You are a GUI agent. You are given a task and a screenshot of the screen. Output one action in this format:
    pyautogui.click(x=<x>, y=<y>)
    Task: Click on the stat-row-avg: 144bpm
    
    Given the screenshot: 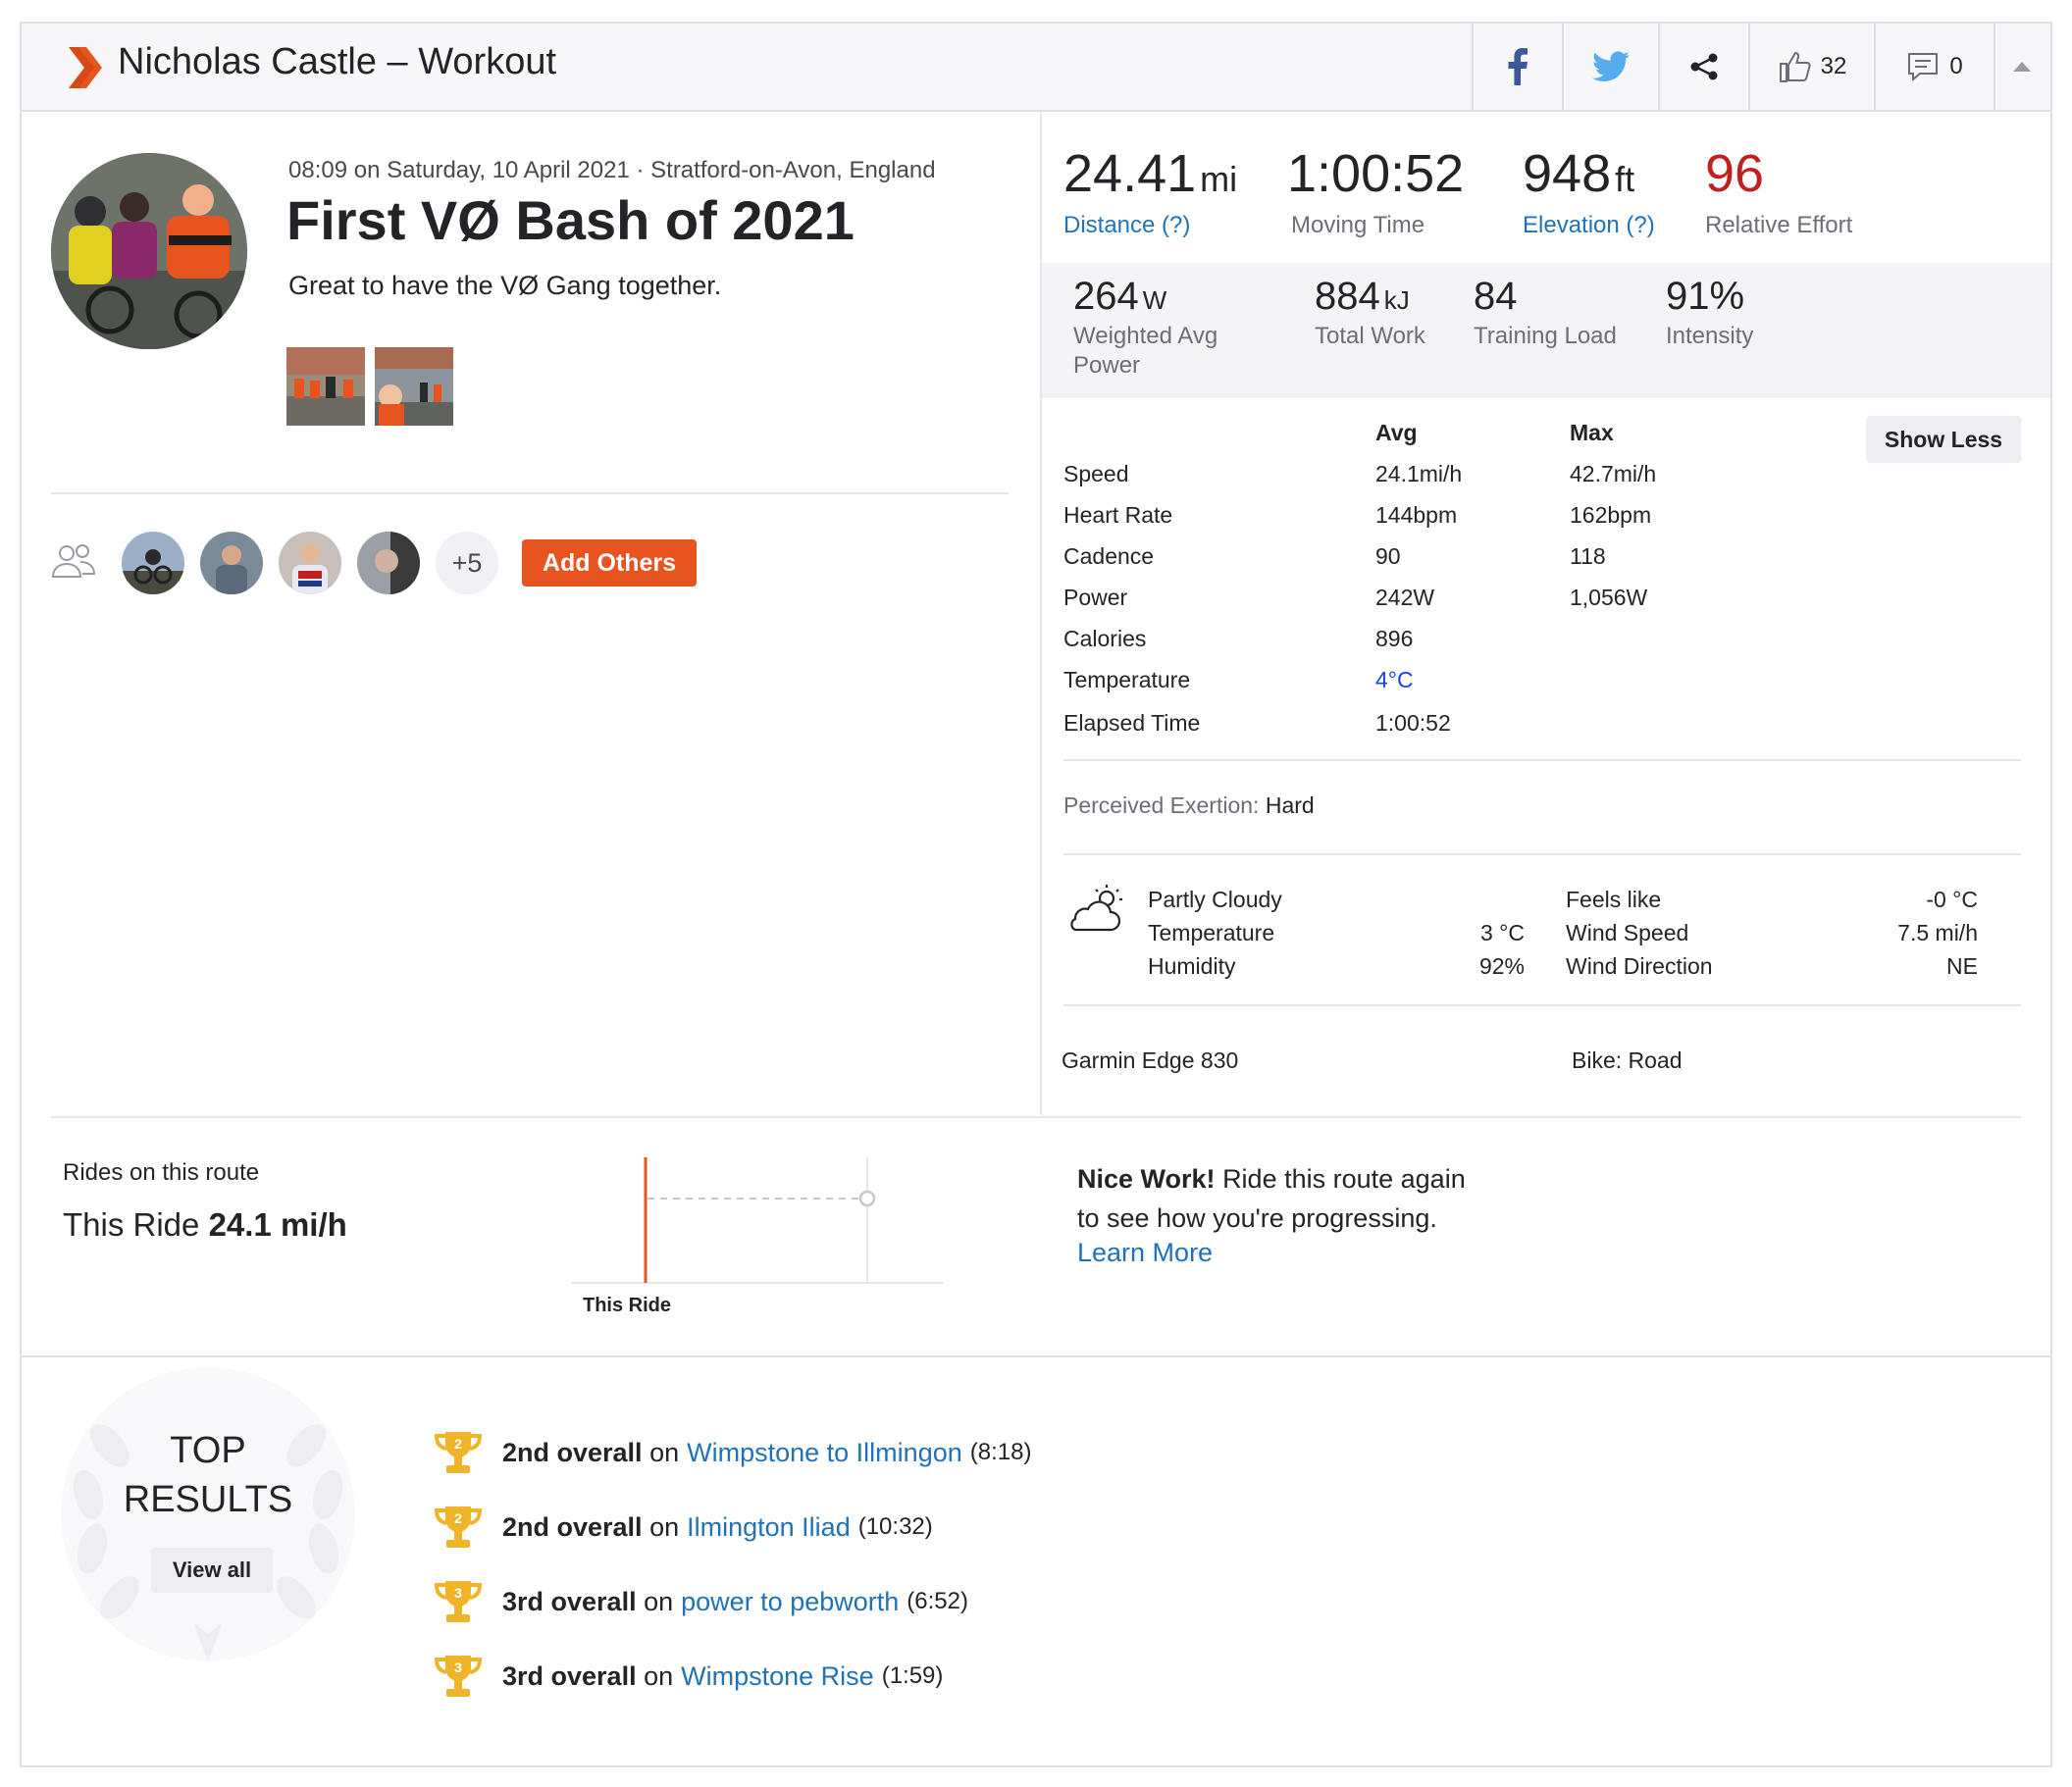 What is the action you would take?
    pyautogui.click(x=1416, y=515)
    